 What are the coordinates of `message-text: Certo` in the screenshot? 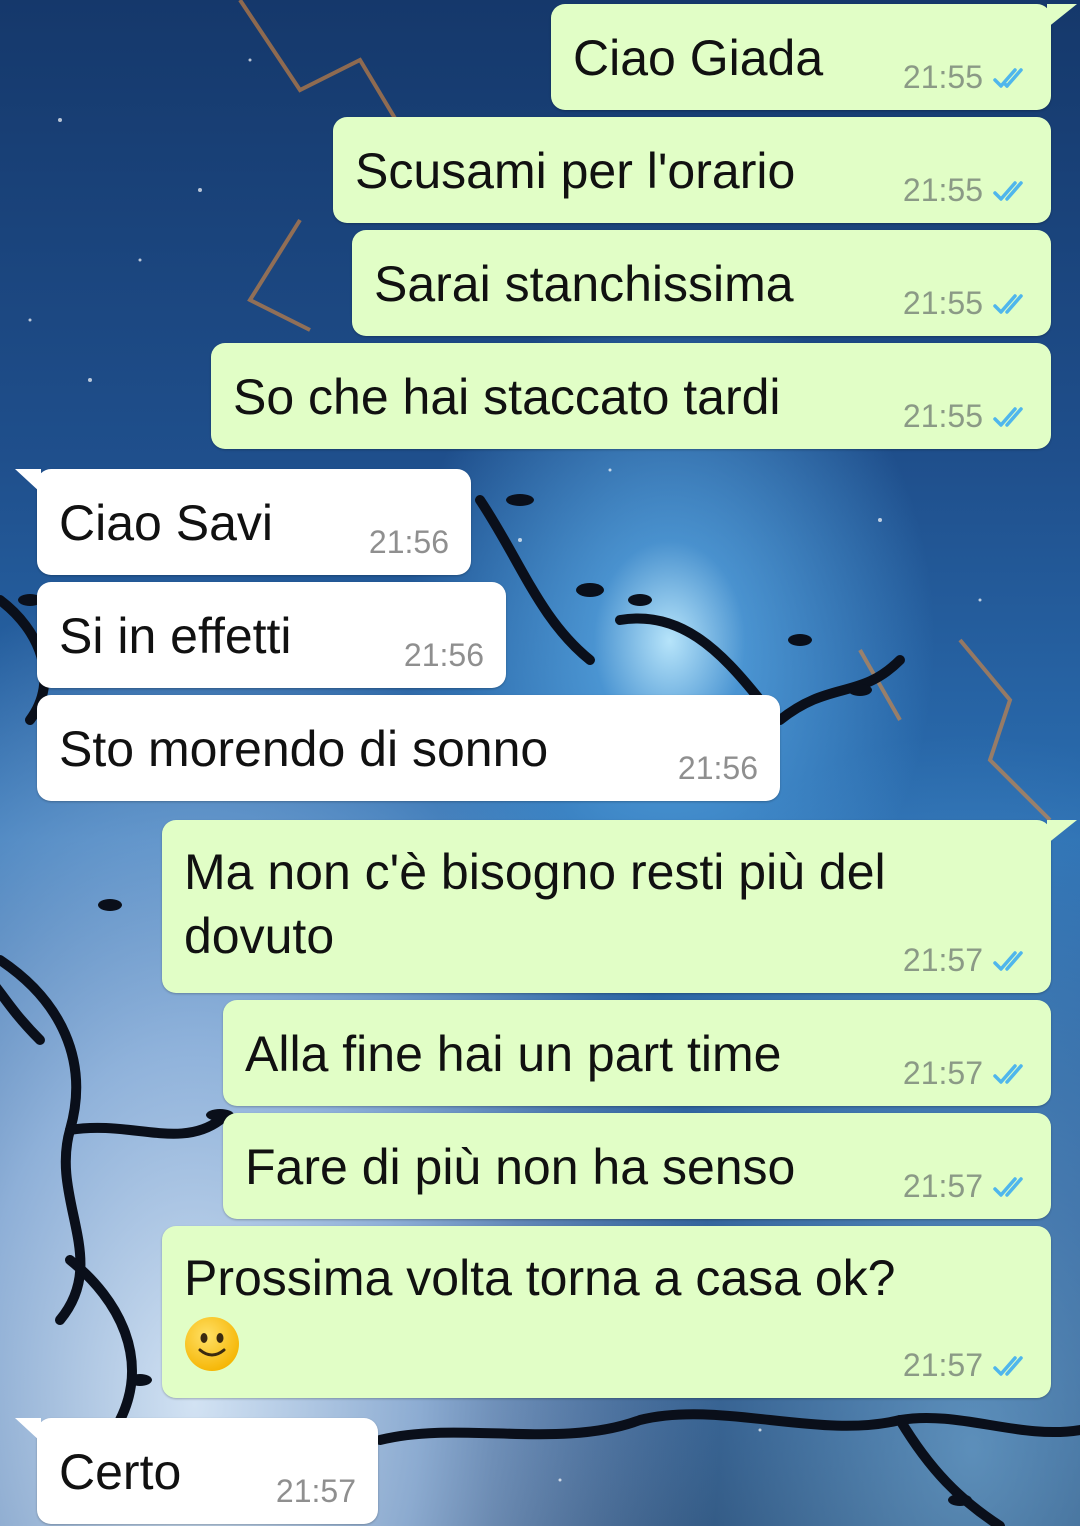 It's located at (120, 1472).